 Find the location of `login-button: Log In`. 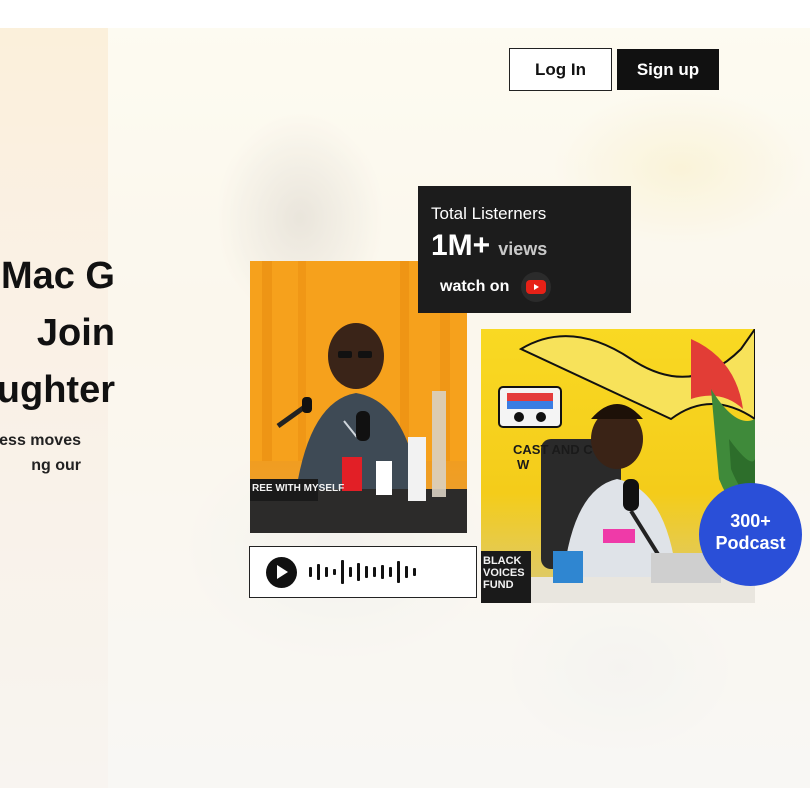

login-button: Log In is located at coordinates (560, 69).